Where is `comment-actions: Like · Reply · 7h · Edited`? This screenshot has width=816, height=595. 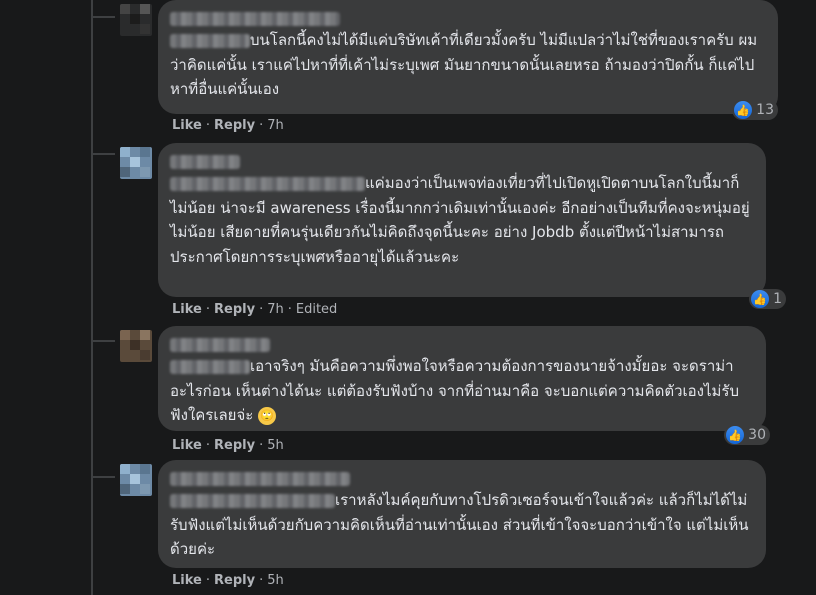
comment-actions: Like · Reply · 7h · Edited is located at coordinates (255, 309).